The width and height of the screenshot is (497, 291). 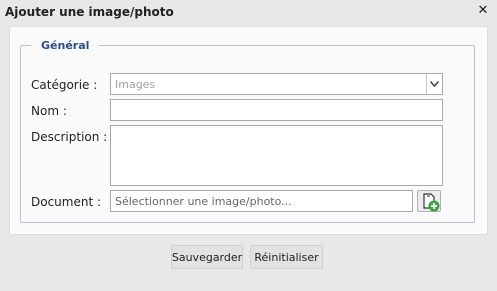 What do you see at coordinates (207, 257) in the screenshot?
I see `save-button: Sauvegarder` at bounding box center [207, 257].